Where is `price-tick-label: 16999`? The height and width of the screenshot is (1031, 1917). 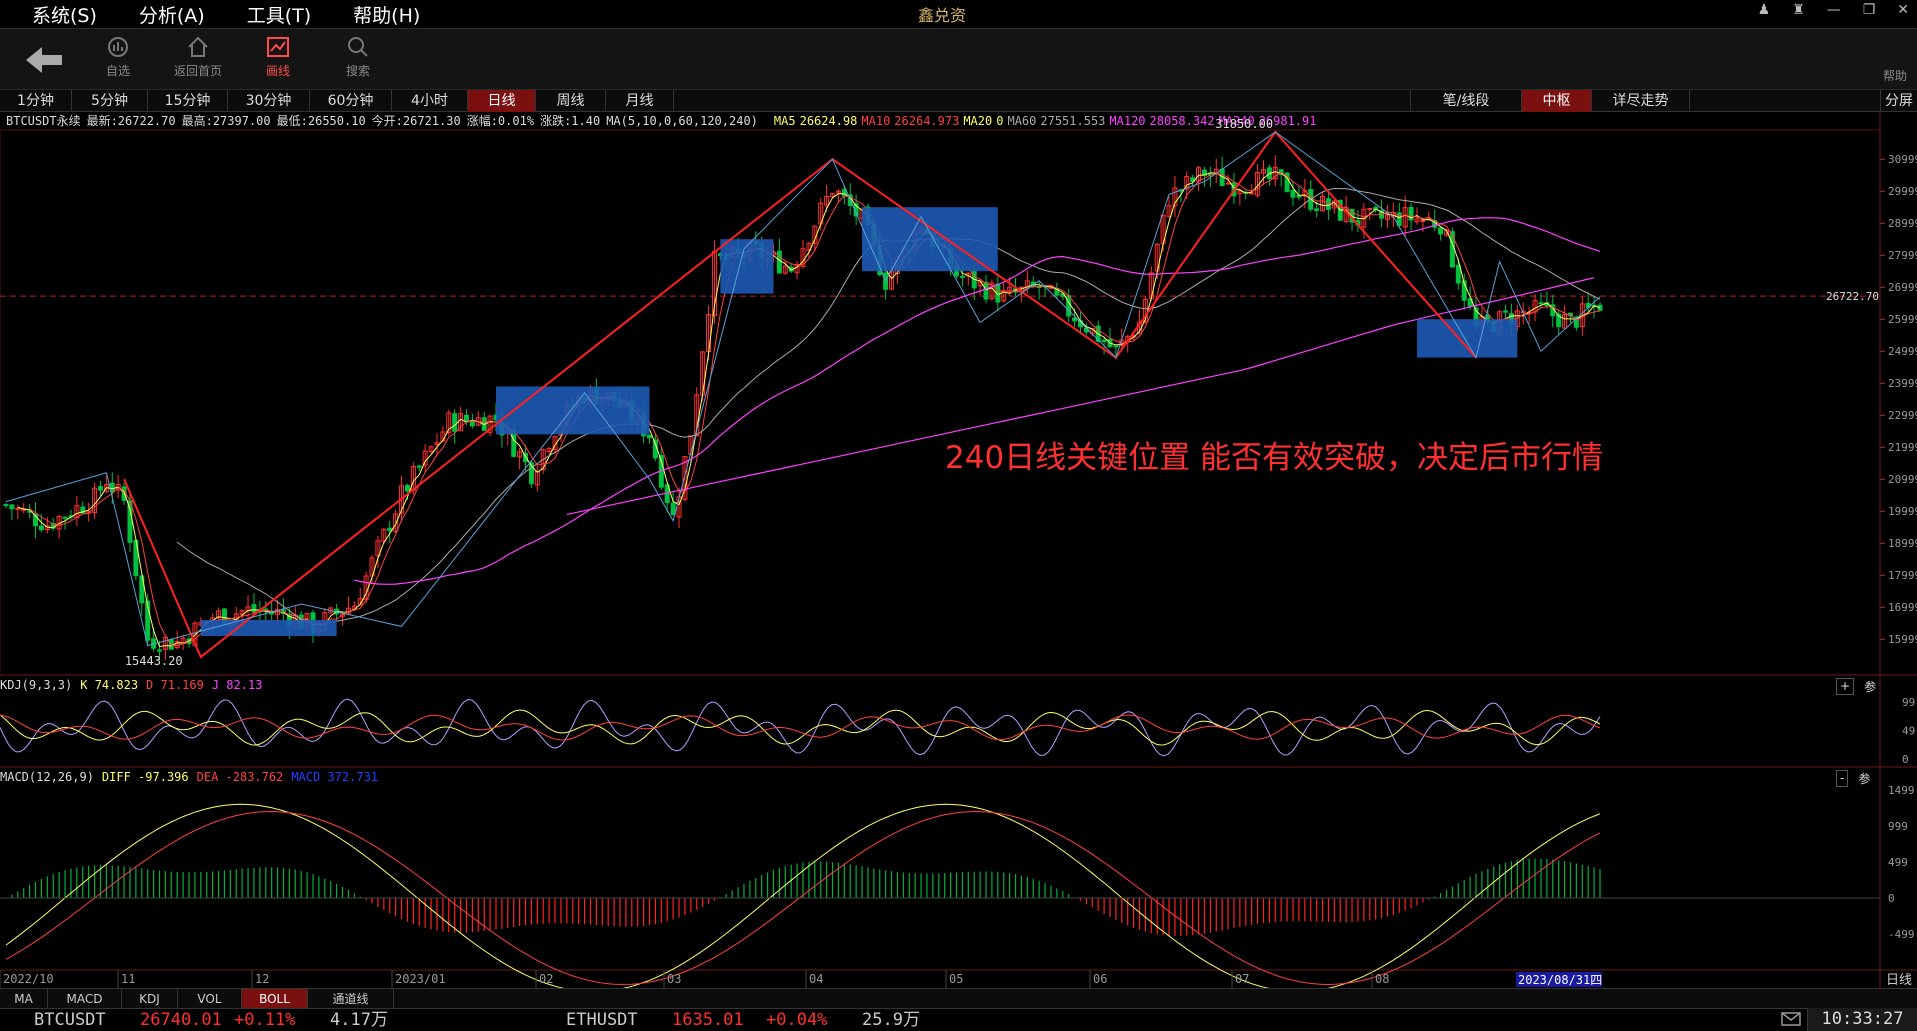 price-tick-label: 16999 is located at coordinates (1902, 607).